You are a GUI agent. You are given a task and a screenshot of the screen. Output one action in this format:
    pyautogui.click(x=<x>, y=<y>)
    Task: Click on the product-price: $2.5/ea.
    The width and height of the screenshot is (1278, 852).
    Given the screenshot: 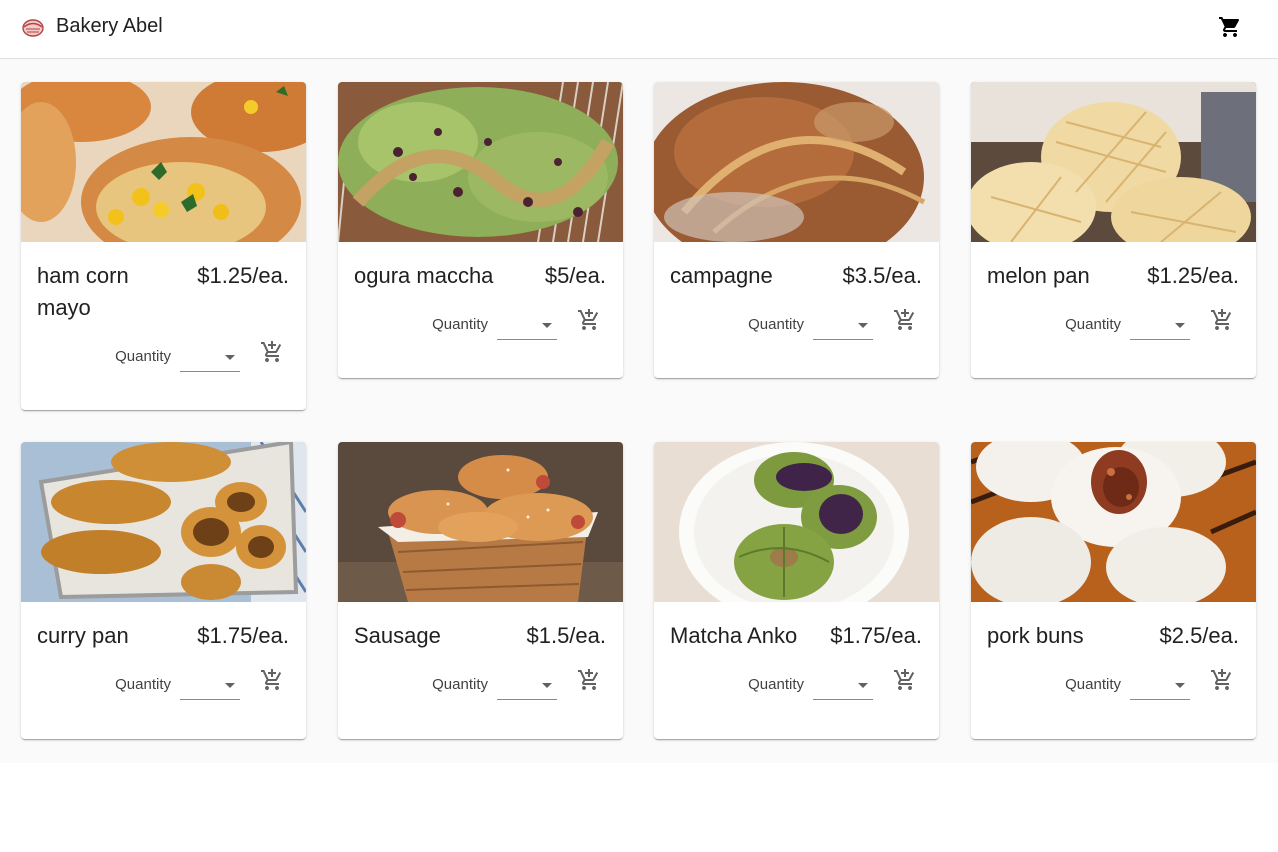 What is the action you would take?
    pyautogui.click(x=1199, y=635)
    